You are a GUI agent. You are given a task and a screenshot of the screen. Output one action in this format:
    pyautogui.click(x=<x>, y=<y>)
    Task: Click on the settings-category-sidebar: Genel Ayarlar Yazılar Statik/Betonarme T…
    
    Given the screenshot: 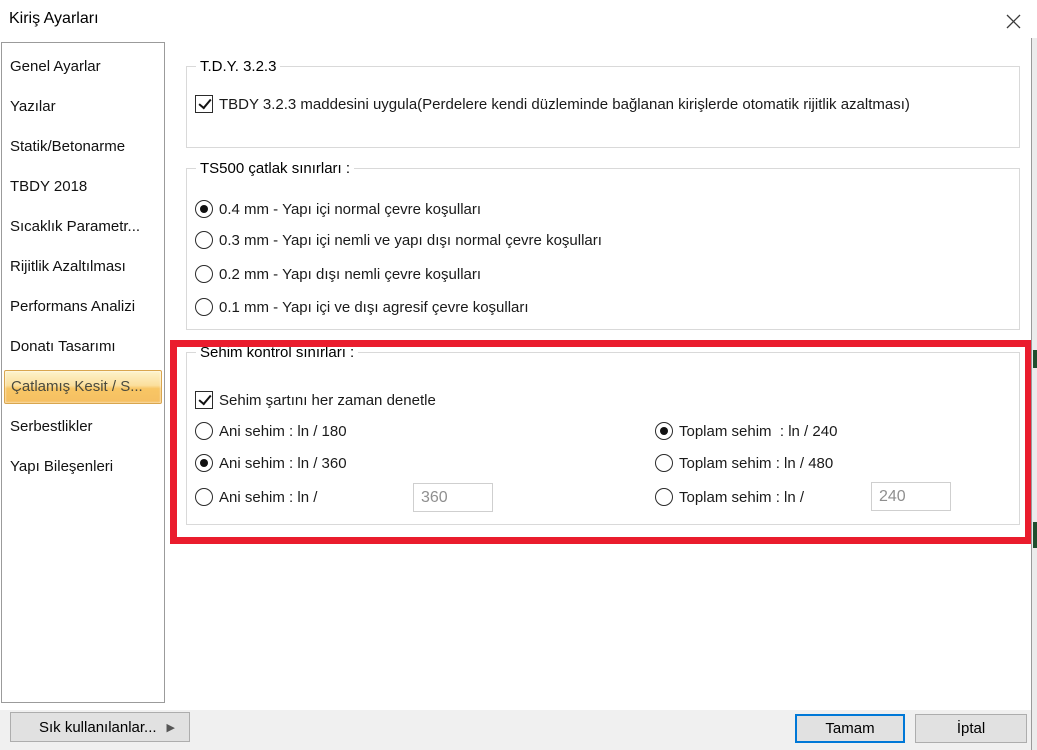 What is the action you would take?
    pyautogui.click(x=83, y=372)
    